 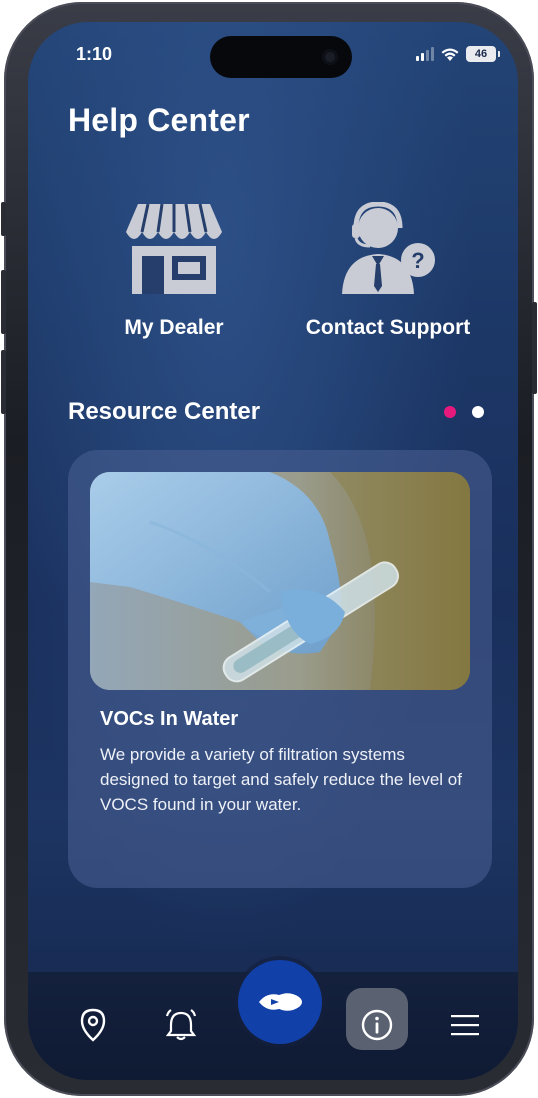 What do you see at coordinates (174, 327) in the screenshot?
I see `my-dealer-label: My Dealer` at bounding box center [174, 327].